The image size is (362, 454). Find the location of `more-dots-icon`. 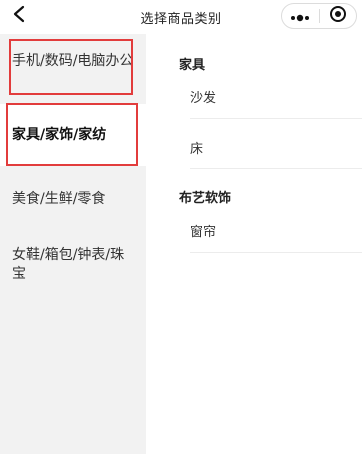

more-dots-icon is located at coordinates (300, 16).